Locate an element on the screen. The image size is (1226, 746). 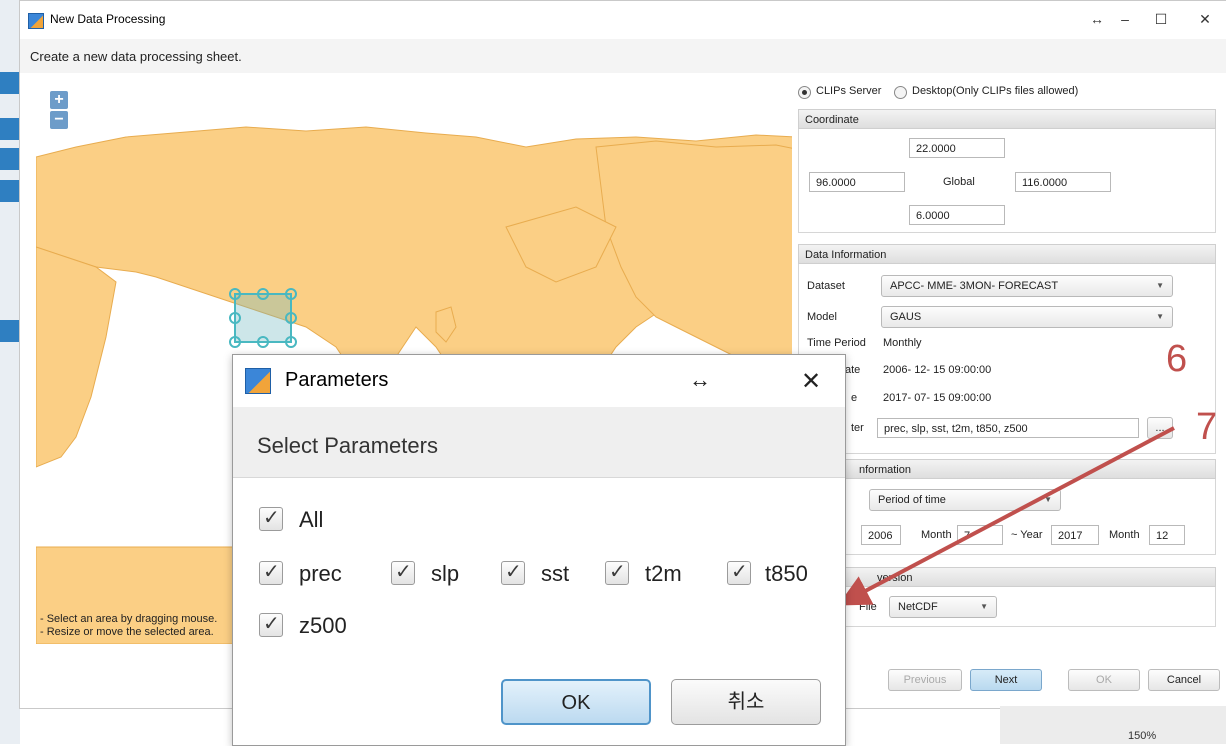
checkbox-t2m-label: t2m is located at coordinates (663, 573).